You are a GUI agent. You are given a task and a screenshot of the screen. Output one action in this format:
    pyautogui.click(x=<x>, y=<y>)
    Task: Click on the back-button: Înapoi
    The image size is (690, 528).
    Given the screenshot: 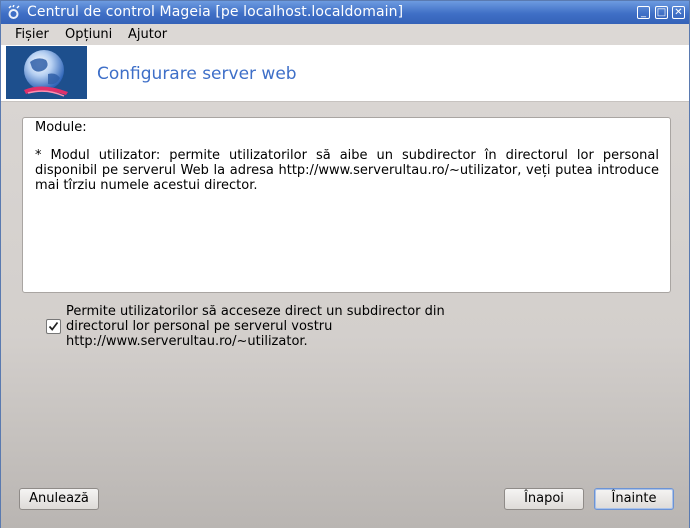 What is the action you would take?
    pyautogui.click(x=544, y=499)
    